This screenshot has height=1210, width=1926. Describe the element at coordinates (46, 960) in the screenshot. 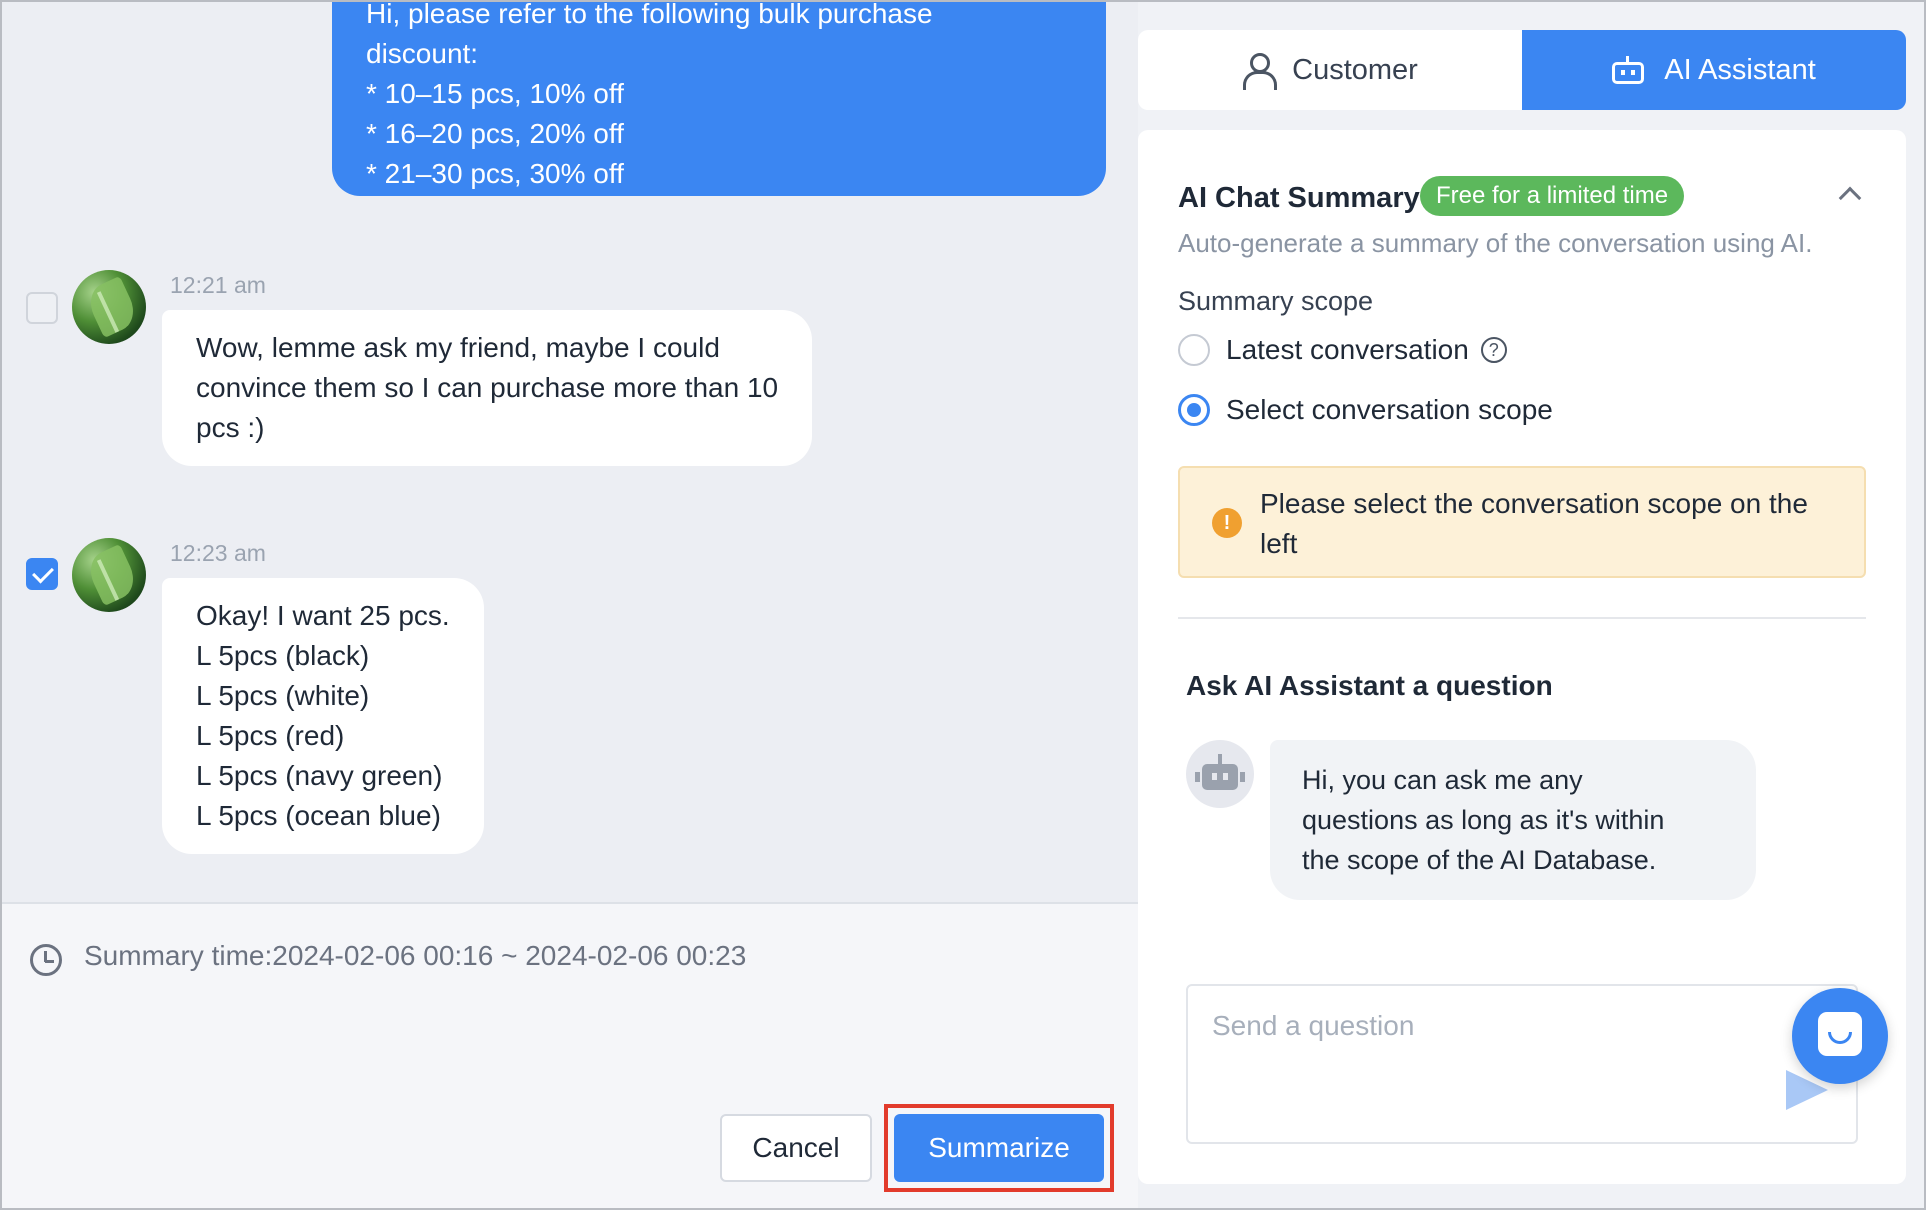

I see `clock-icon` at that location.